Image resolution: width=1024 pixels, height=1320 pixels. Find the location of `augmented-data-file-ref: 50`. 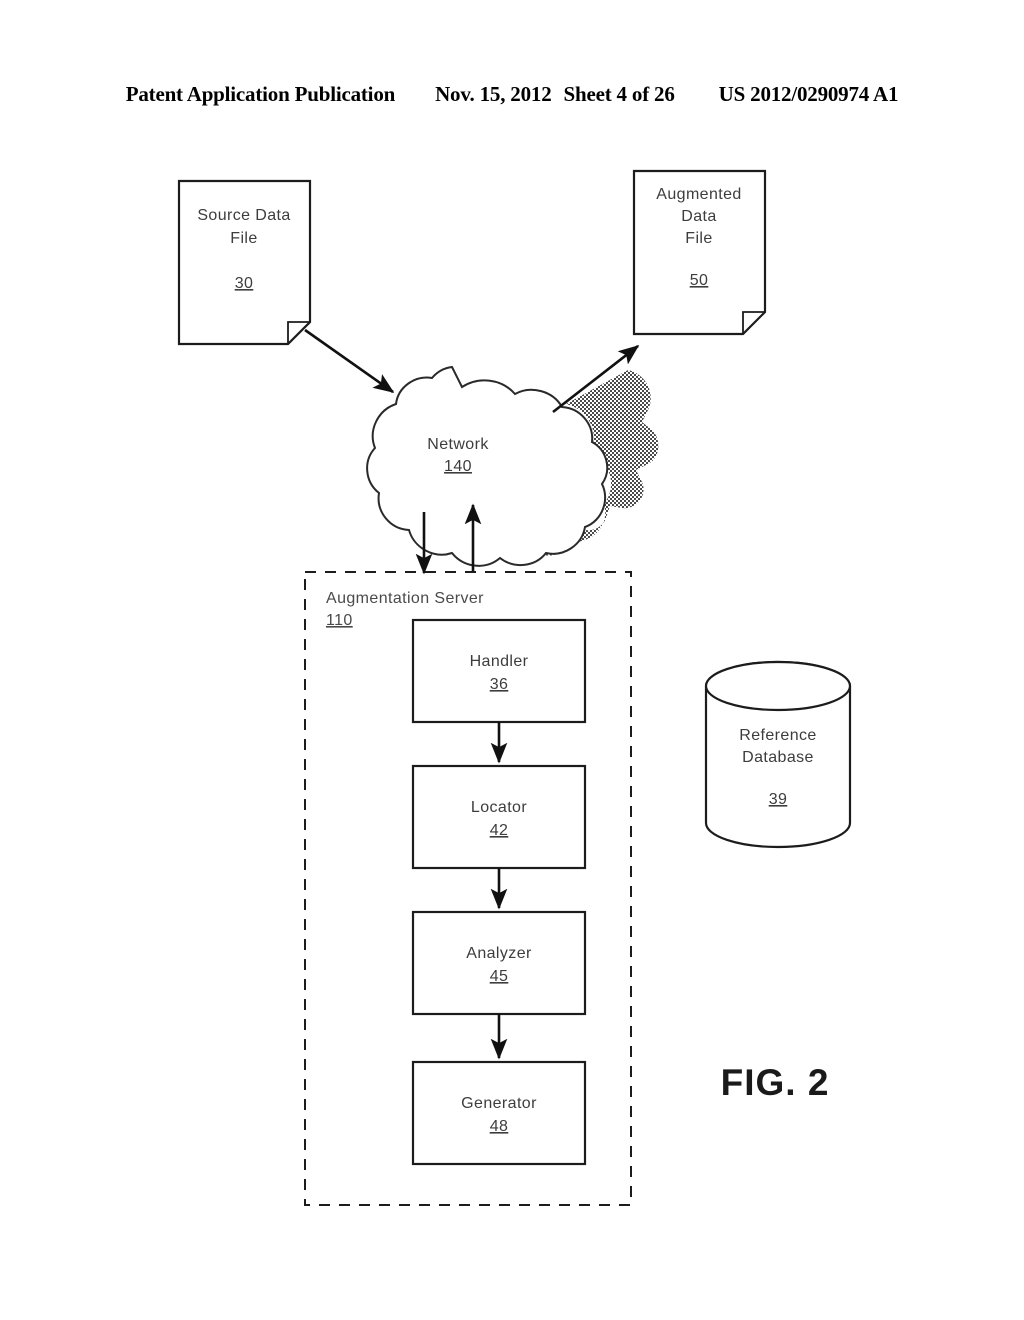

augmented-data-file-ref: 50 is located at coordinates (699, 280).